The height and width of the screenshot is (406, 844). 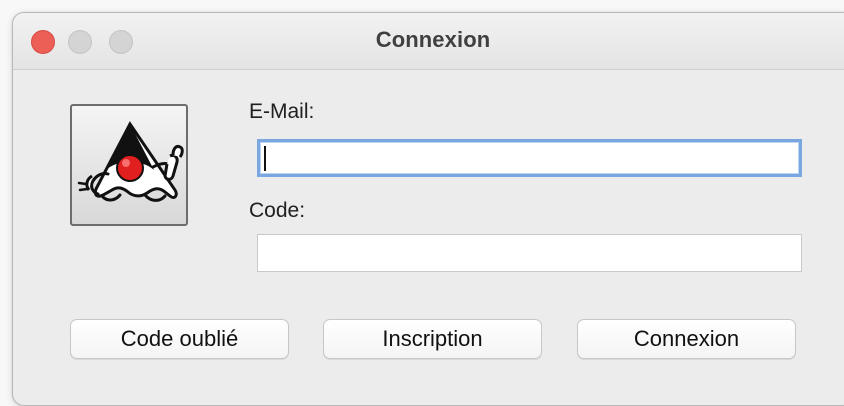 What do you see at coordinates (282, 111) in the screenshot?
I see `email-label: E-Mail:` at bounding box center [282, 111].